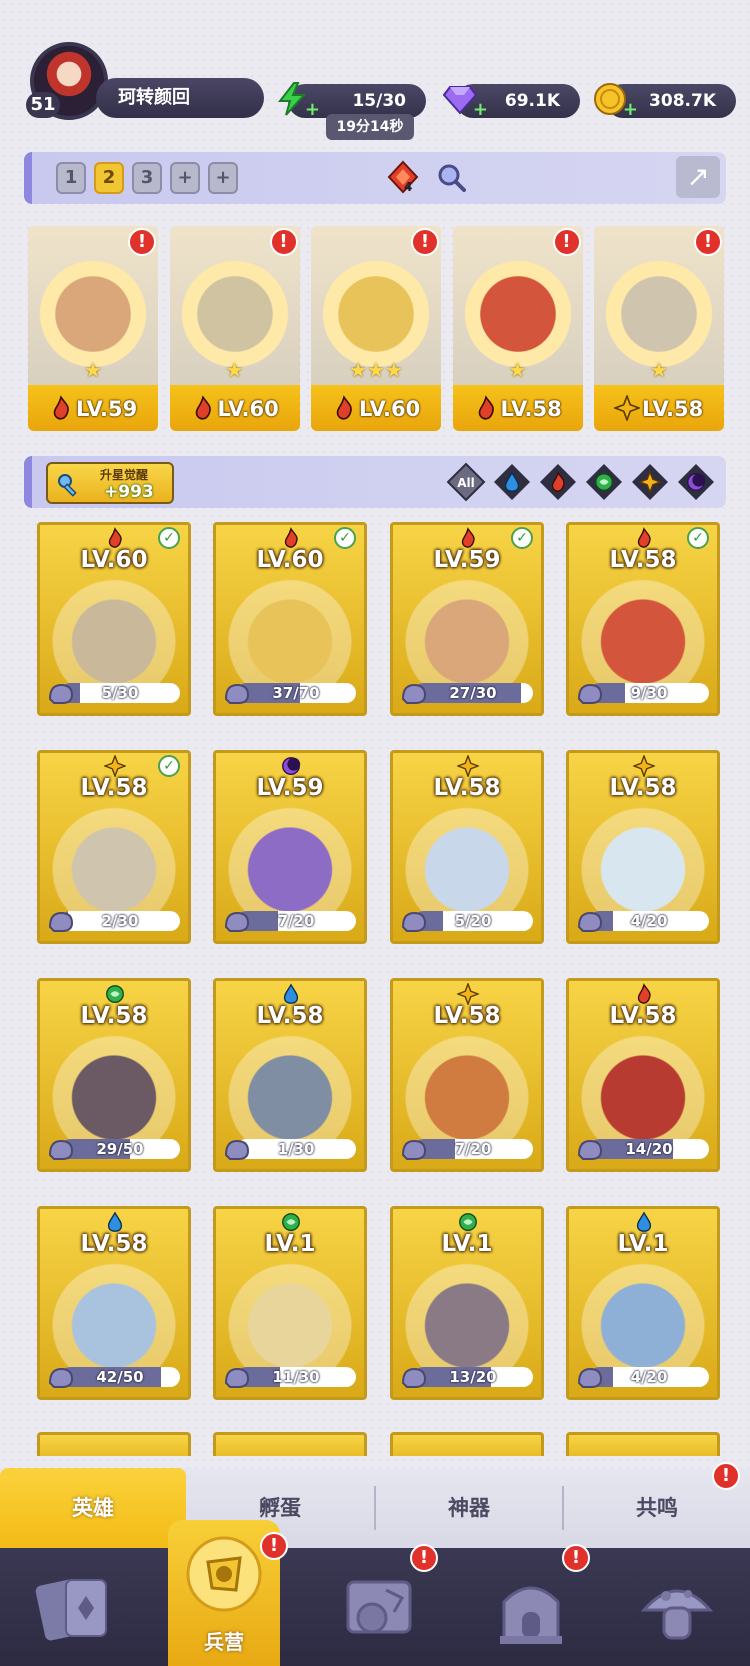 Image resolution: width=750 pixels, height=1666 pixels. Describe the element at coordinates (467, 847) in the screenshot. I see `hero-card: LV.58 5/20` at that location.